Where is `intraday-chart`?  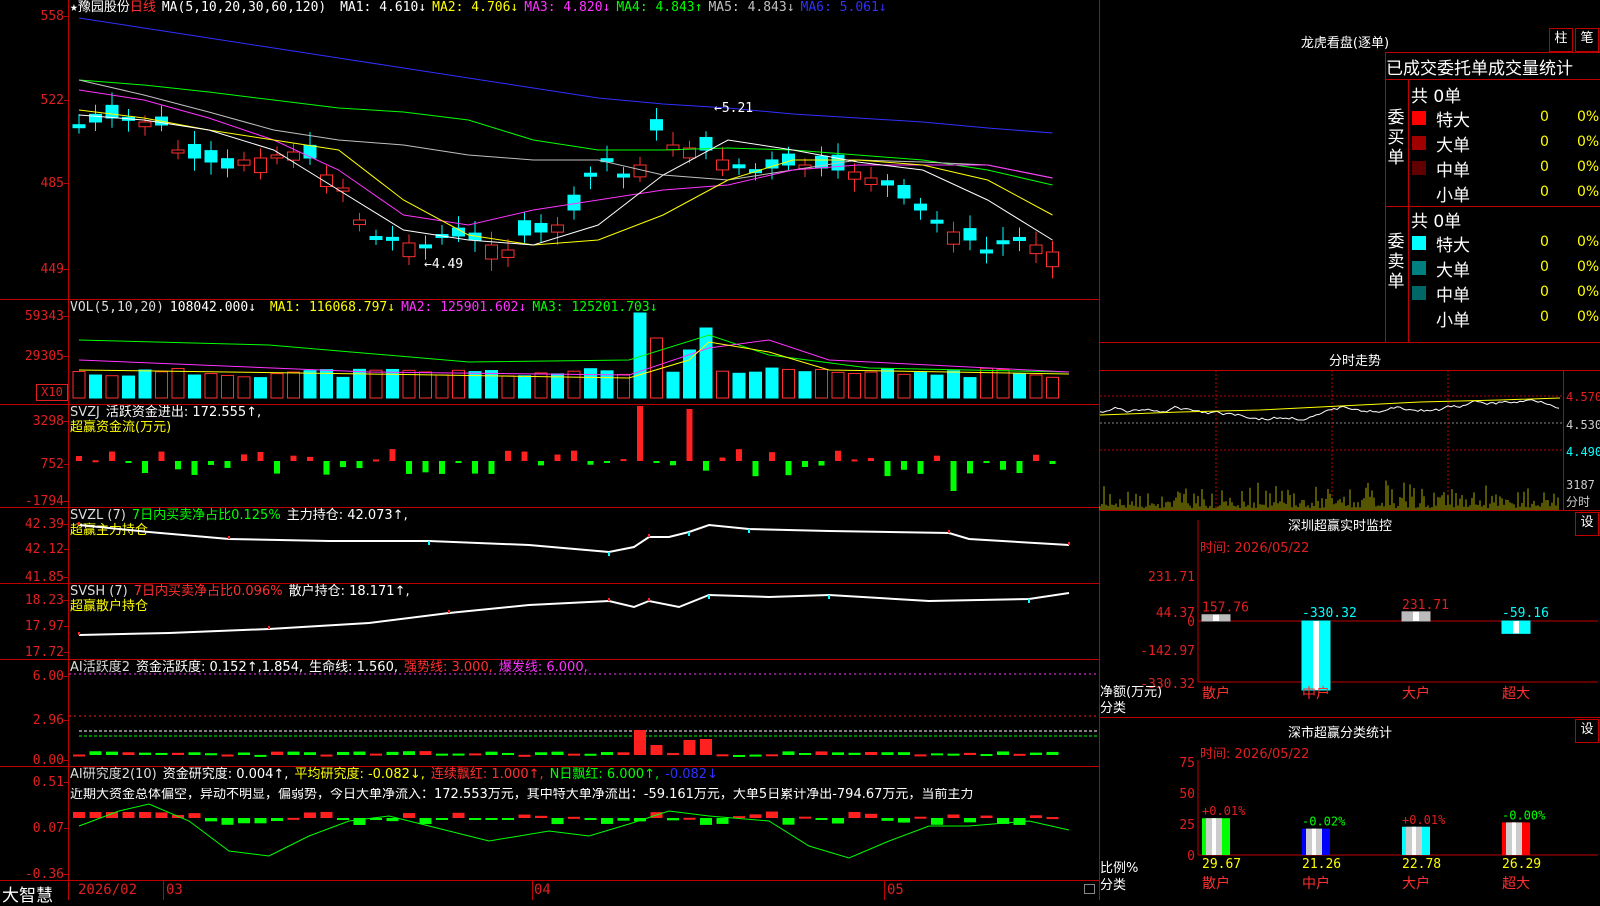 intraday-chart is located at coordinates (1331, 440).